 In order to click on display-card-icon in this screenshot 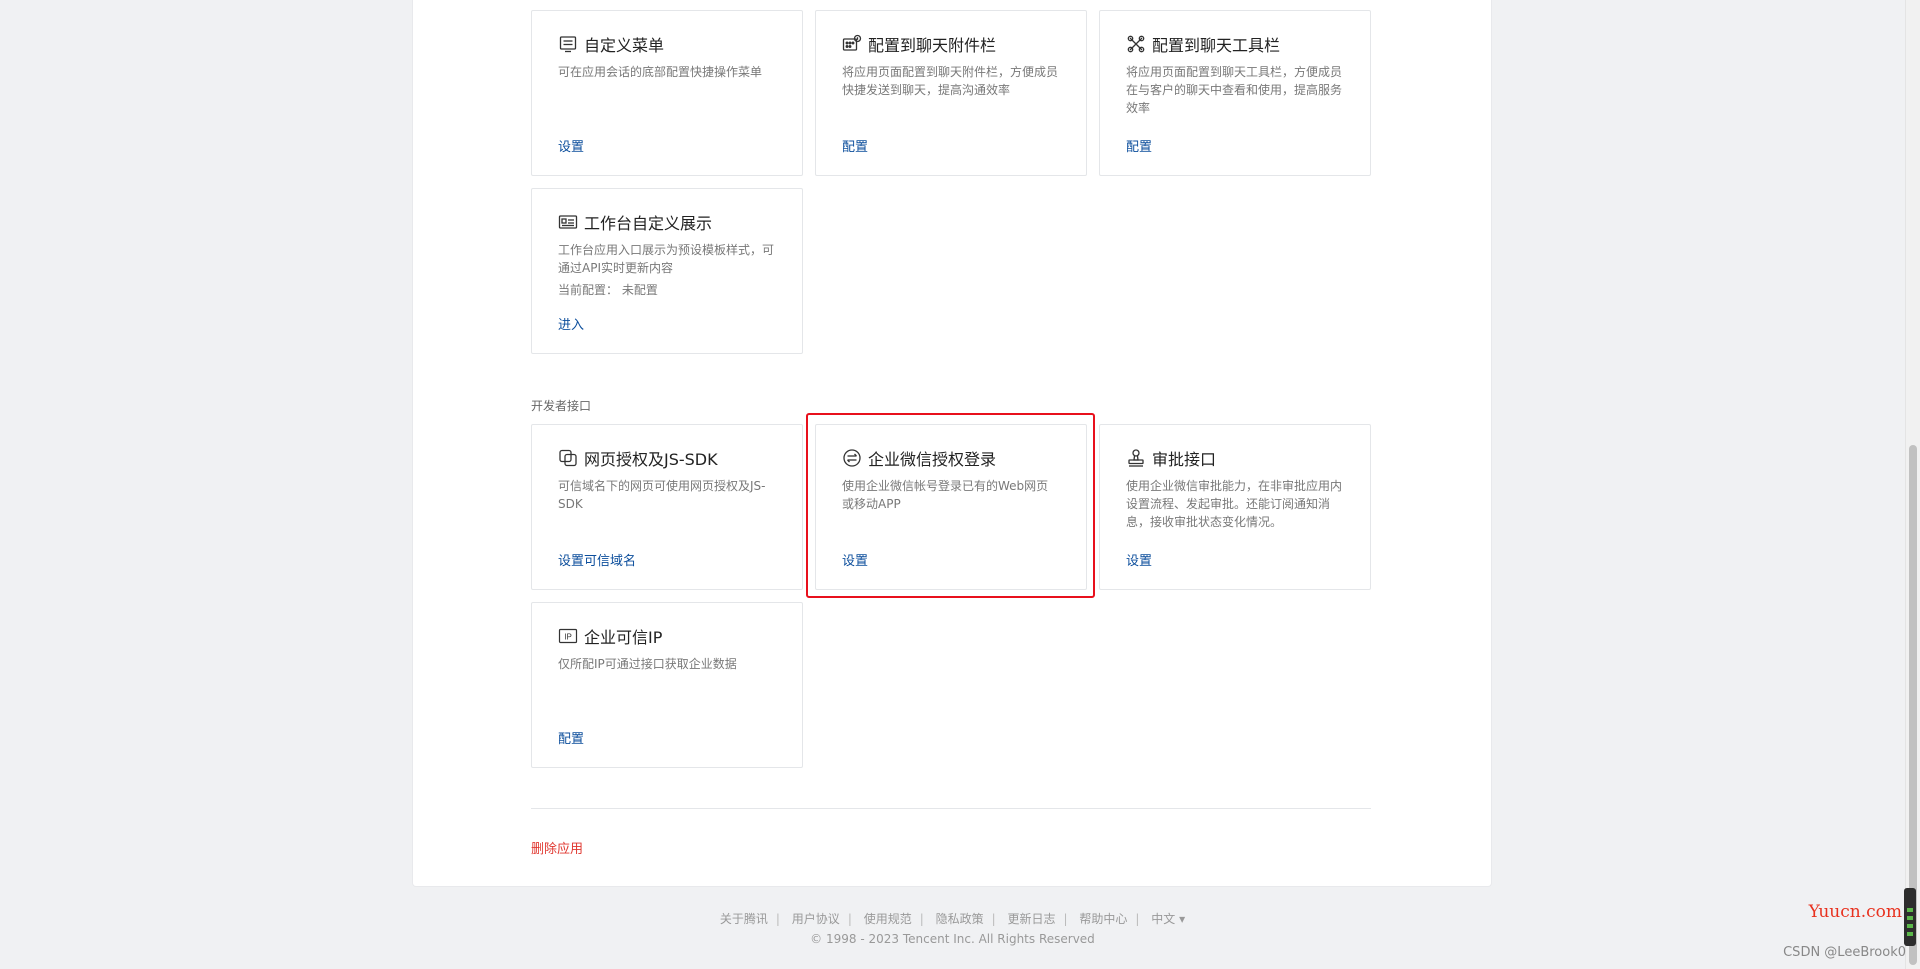, I will do `click(568, 222)`.